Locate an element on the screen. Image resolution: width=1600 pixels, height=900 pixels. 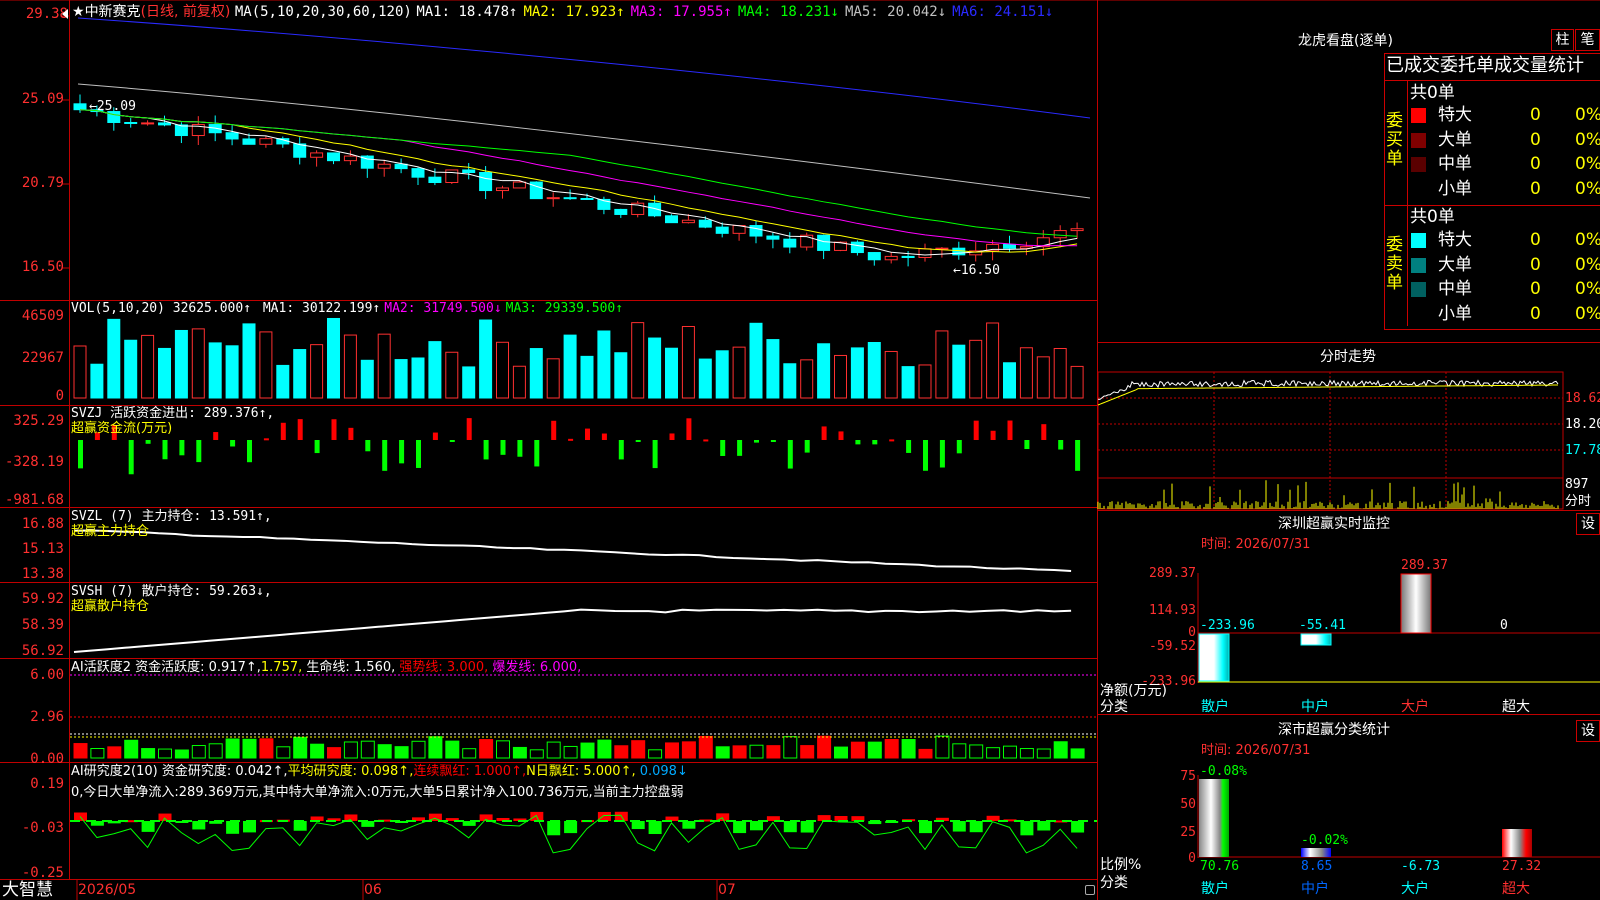
realtime-settings-button: 设 is located at coordinates (1588, 524).